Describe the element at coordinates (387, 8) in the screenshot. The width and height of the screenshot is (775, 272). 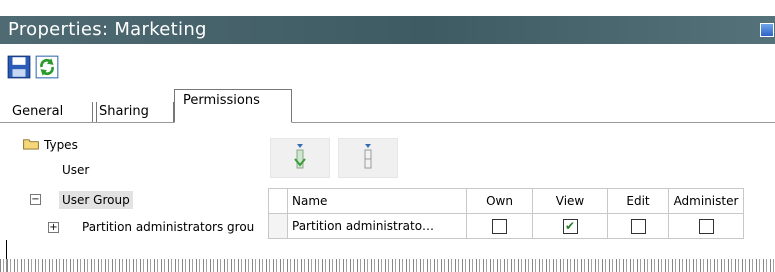
I see `top-strip` at that location.